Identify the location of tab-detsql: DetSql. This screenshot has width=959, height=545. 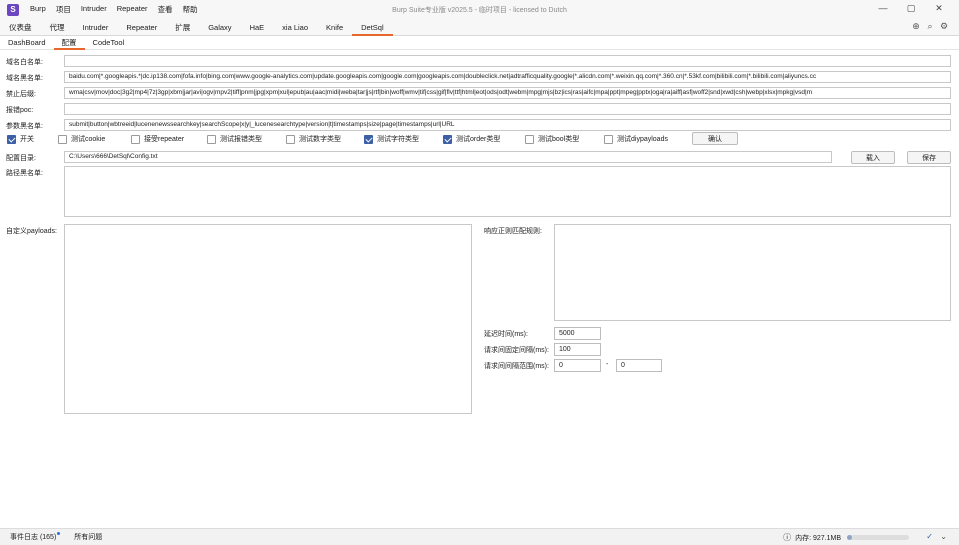
(372, 27).